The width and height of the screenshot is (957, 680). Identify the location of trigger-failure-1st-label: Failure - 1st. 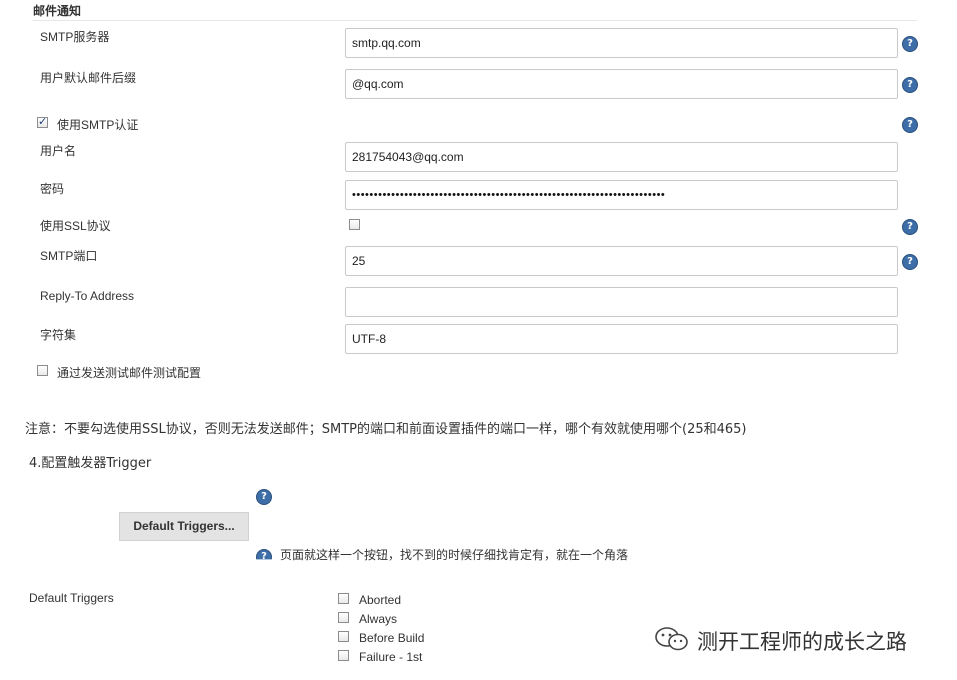
(391, 657).